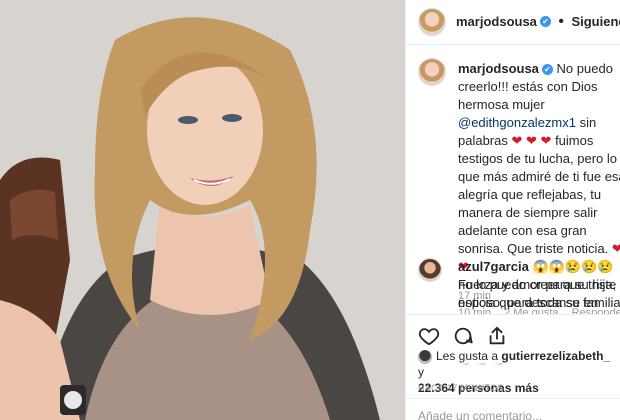 The height and width of the screenshot is (420, 620). I want to click on share-icon, so click(497, 336).